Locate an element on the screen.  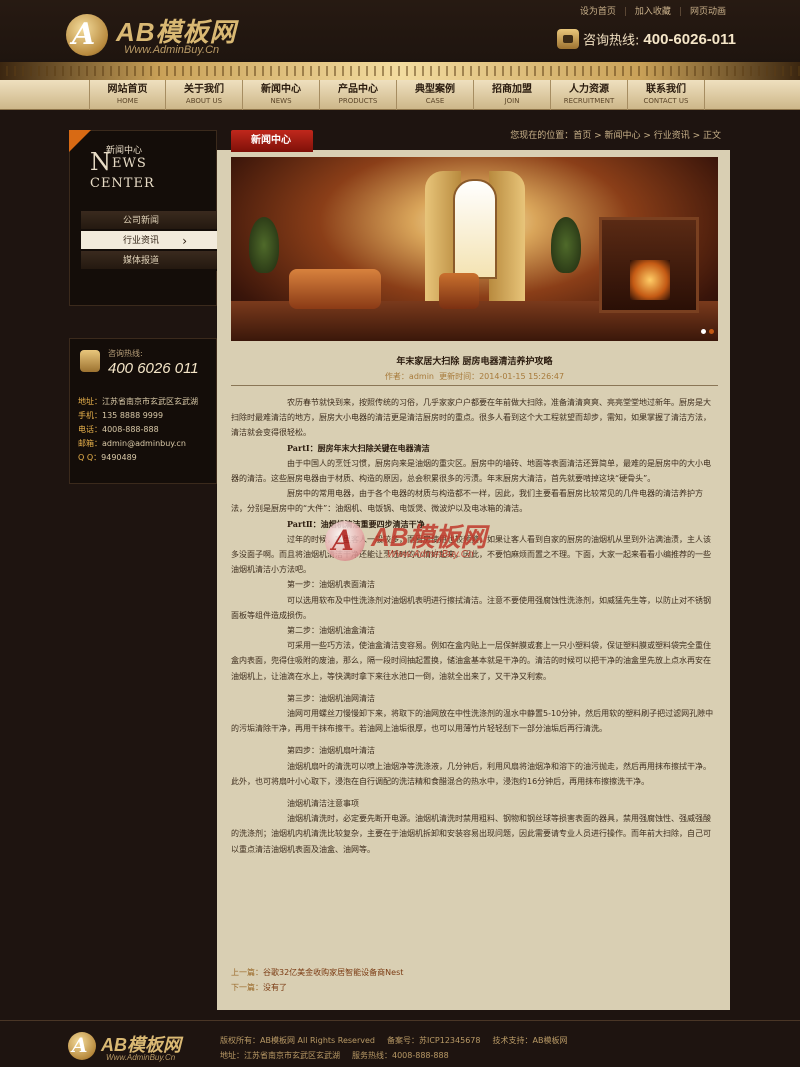
article-heading: PartⅠ：厨房年末大扫除关键在电器清洁 is located at coordinates (358, 447).